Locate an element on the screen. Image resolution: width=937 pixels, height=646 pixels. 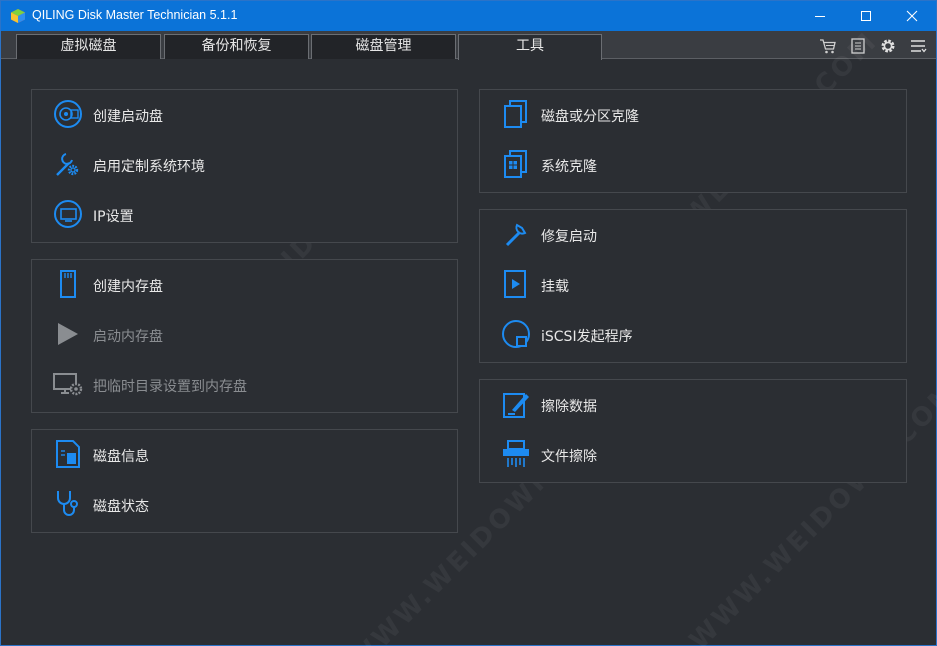
ramdisk-panel: 创建内存盘 启动内存盘 把临时目录设置到内存盘 is located at coordinates (244, 336).